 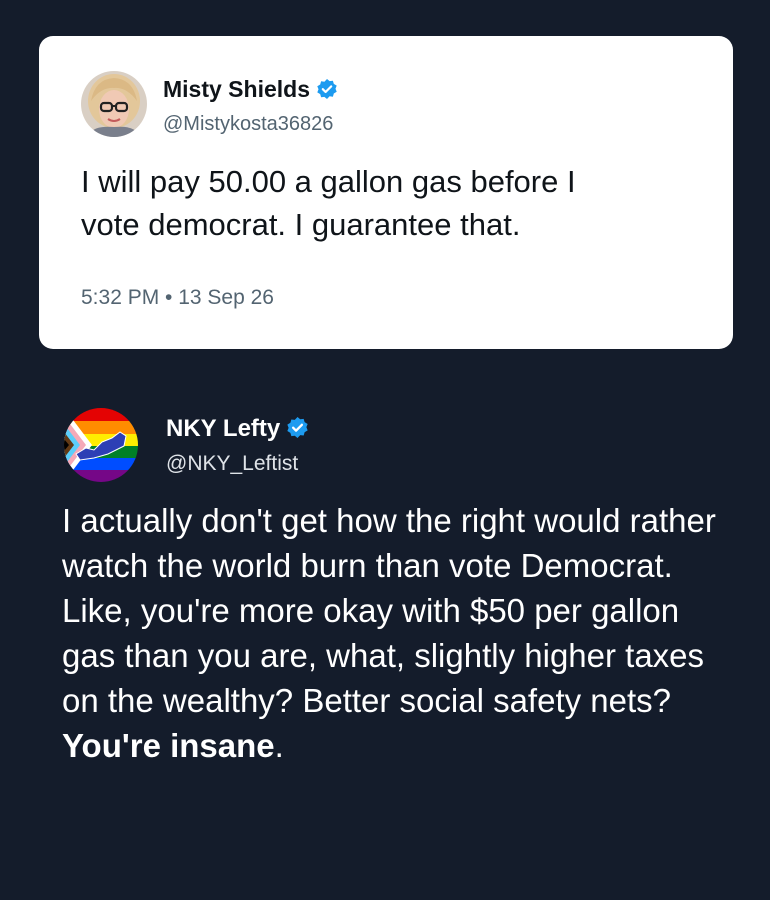 I want to click on author-handle: @Mistykosta36826, so click(x=248, y=124).